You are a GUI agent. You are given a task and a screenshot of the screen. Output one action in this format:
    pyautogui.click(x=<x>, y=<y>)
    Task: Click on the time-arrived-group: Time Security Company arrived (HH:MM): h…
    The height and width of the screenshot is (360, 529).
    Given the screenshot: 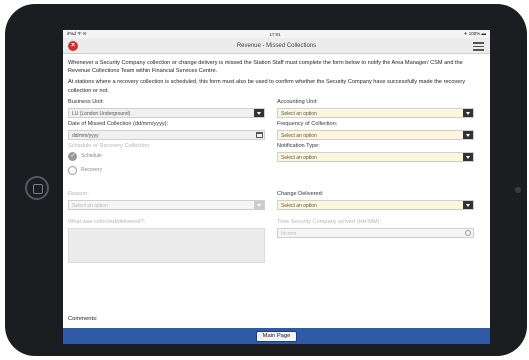 What is the action you would take?
    pyautogui.click(x=375, y=228)
    